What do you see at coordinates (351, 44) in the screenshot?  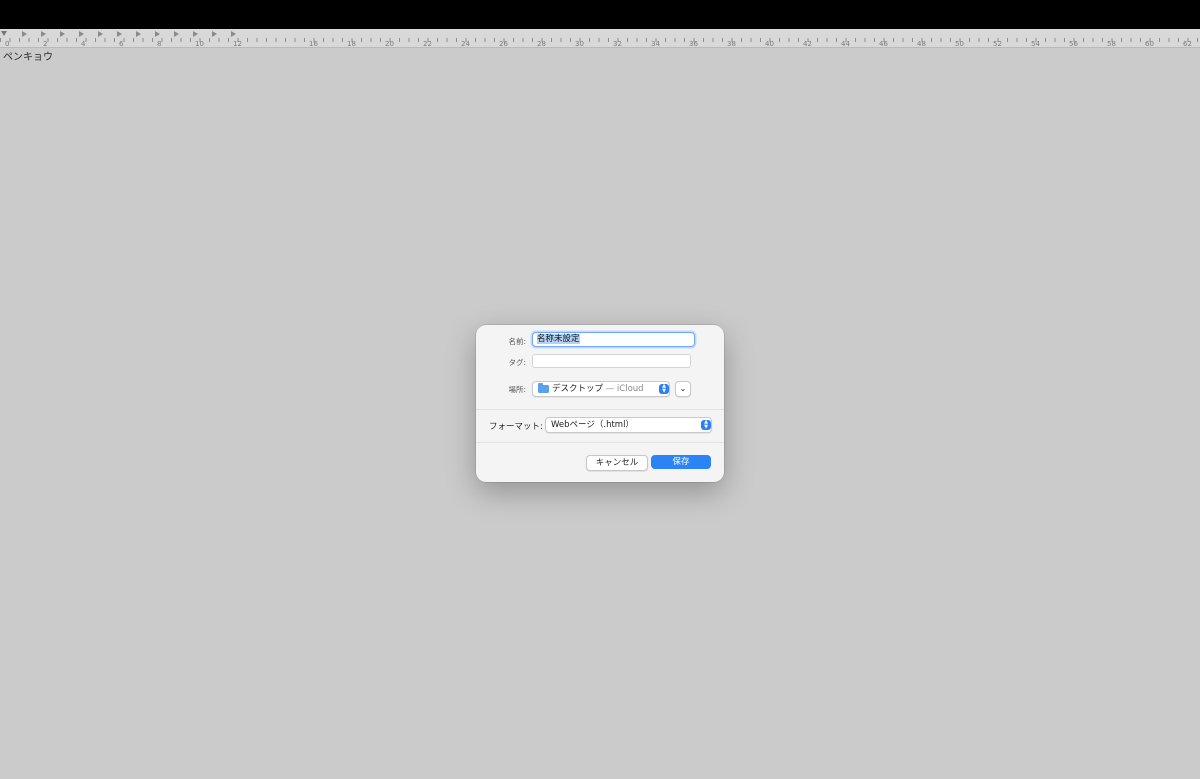 I see `ruler-number: 18` at bounding box center [351, 44].